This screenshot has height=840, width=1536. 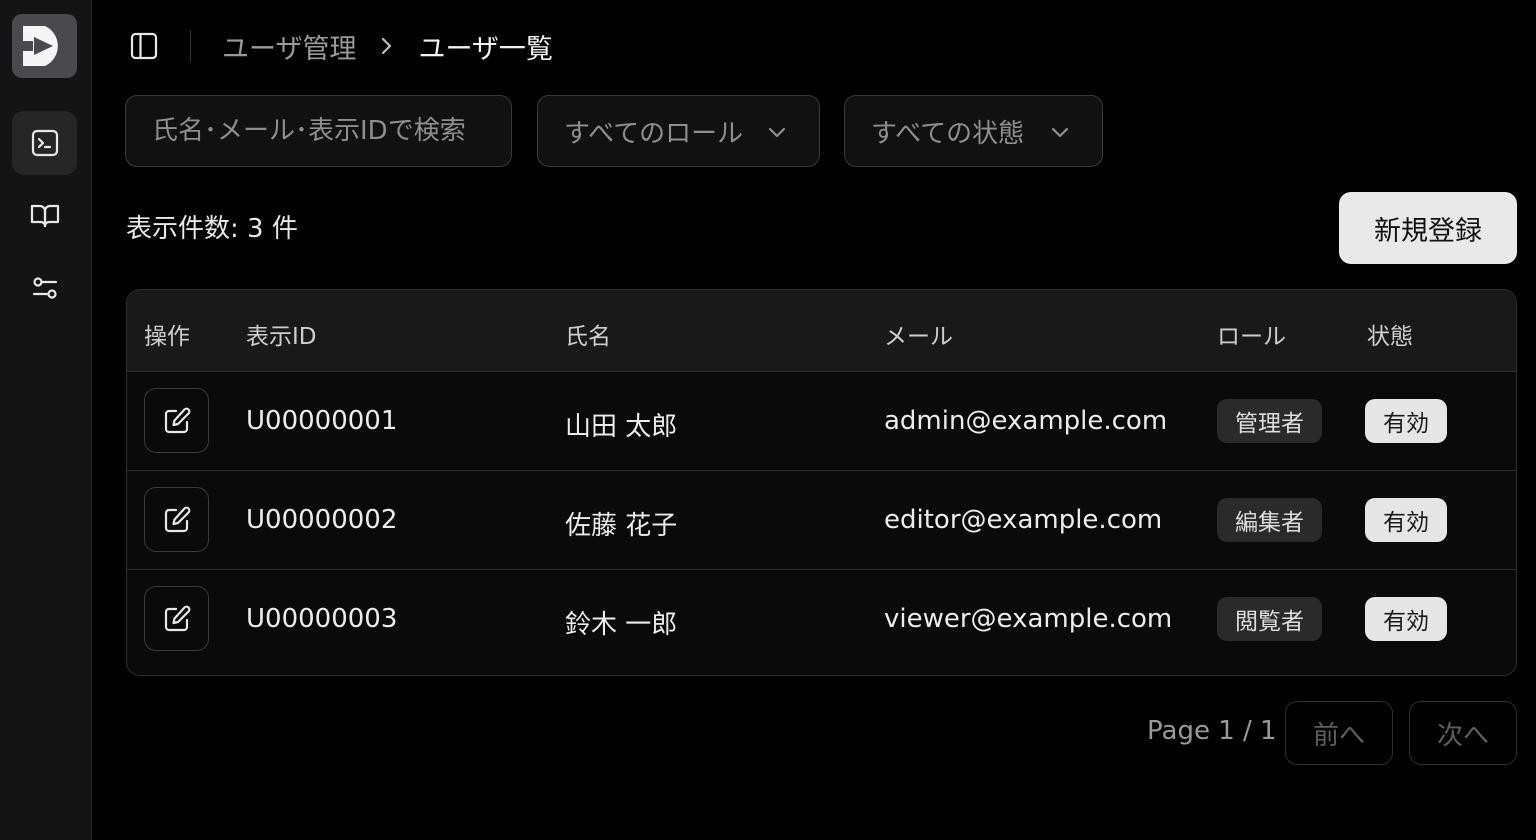 What do you see at coordinates (322, 520) in the screenshot?
I see `cell-display-id: U00000002` at bounding box center [322, 520].